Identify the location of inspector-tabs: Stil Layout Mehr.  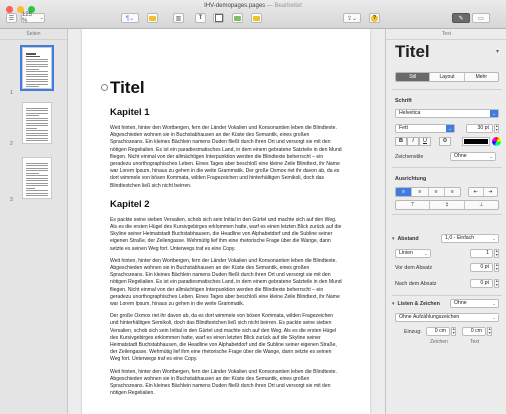
(447, 77).